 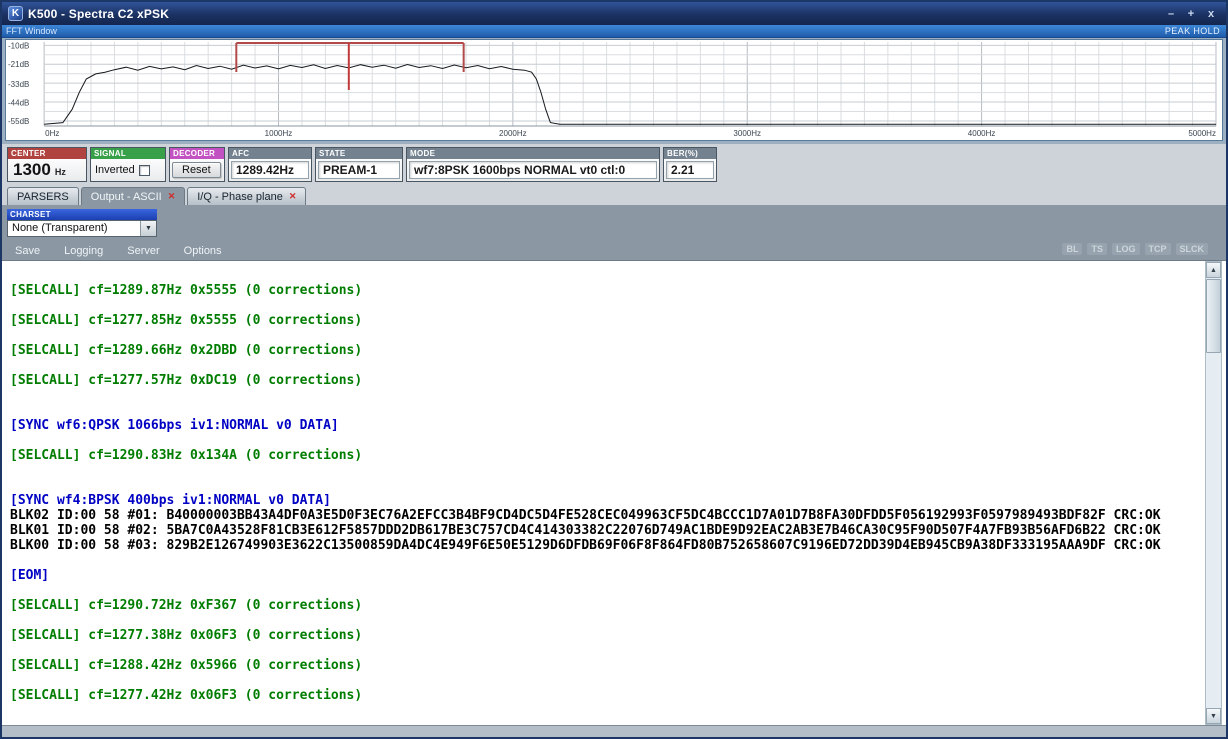 I want to click on reset-button: Reset, so click(x=196, y=170).